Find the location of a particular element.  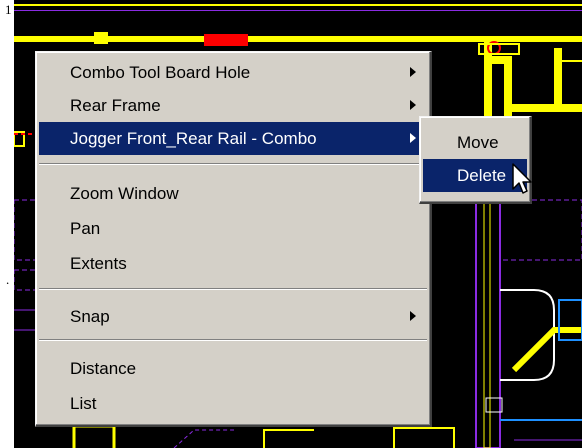

menu-item-distance: Distance is located at coordinates (233, 368).